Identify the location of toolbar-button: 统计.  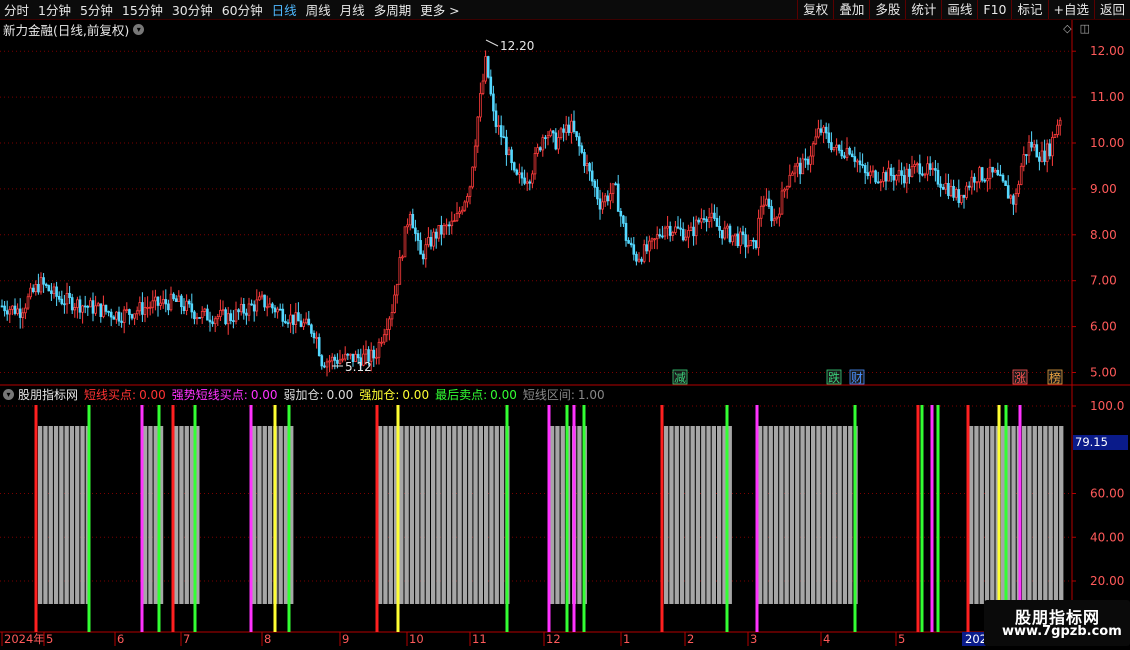
(923, 9).